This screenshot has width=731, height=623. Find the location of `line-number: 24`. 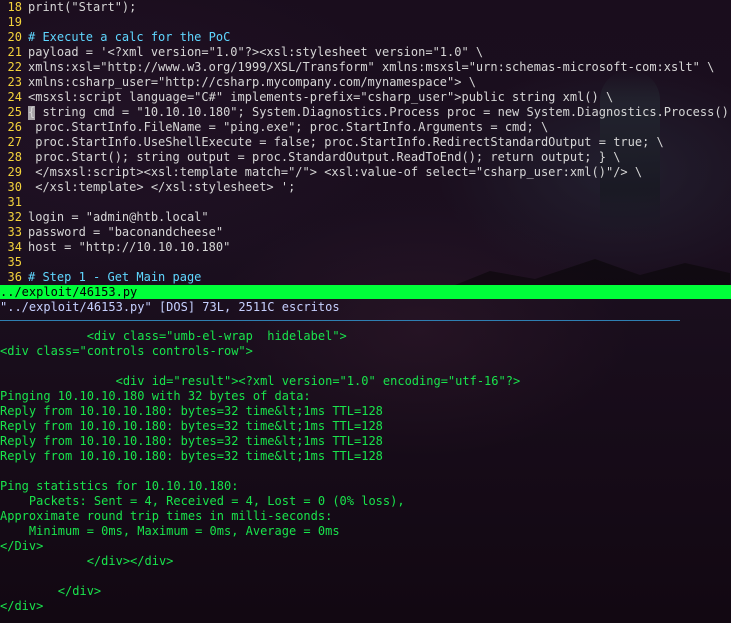

line-number: 24 is located at coordinates (14, 97).